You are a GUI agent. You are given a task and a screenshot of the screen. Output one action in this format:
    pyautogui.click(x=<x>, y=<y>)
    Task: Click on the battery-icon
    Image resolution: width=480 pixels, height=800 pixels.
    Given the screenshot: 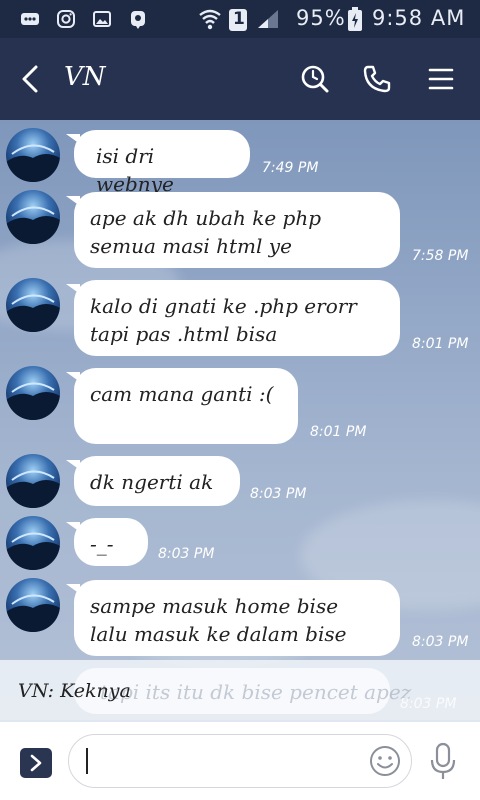 What is the action you would take?
    pyautogui.click(x=355, y=19)
    